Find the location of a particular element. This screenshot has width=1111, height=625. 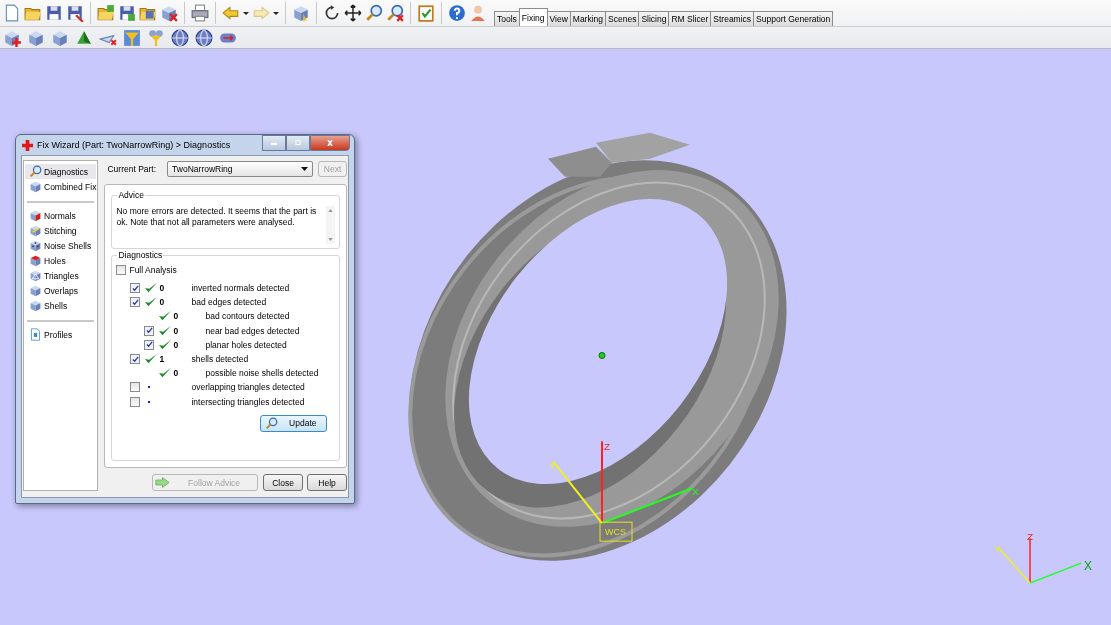

rotate-icon is located at coordinates (332, 13).